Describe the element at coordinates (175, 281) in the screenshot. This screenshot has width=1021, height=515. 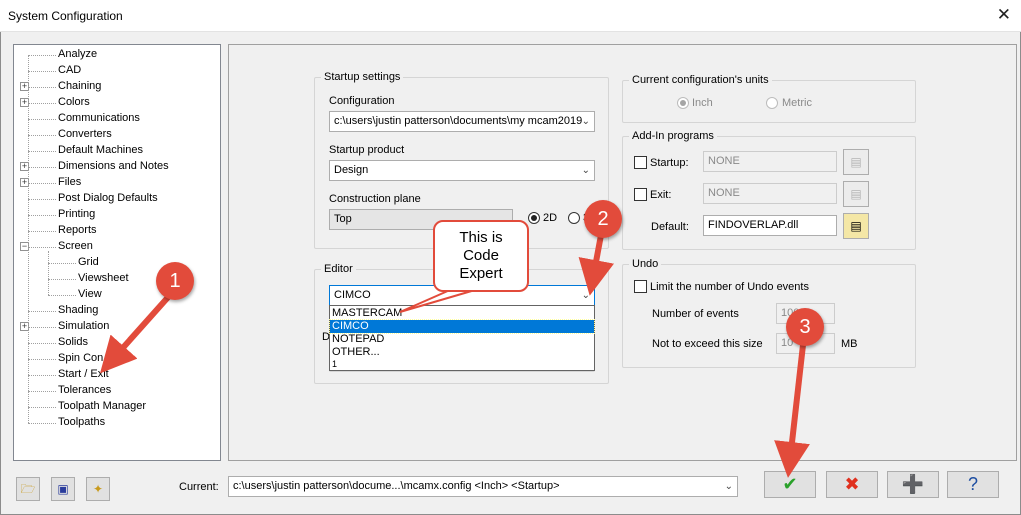
I see `badge-1: 1` at that location.